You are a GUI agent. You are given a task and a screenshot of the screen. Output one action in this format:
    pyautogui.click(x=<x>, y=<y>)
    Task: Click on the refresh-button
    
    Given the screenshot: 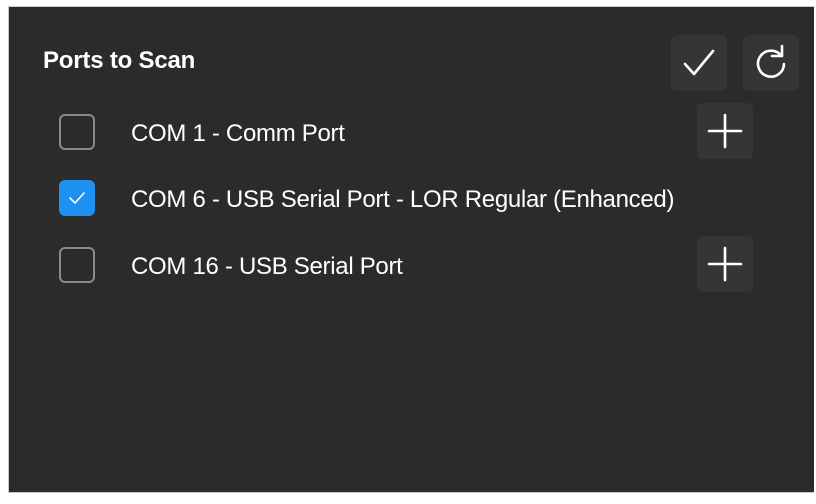 What is the action you would take?
    pyautogui.click(x=771, y=63)
    